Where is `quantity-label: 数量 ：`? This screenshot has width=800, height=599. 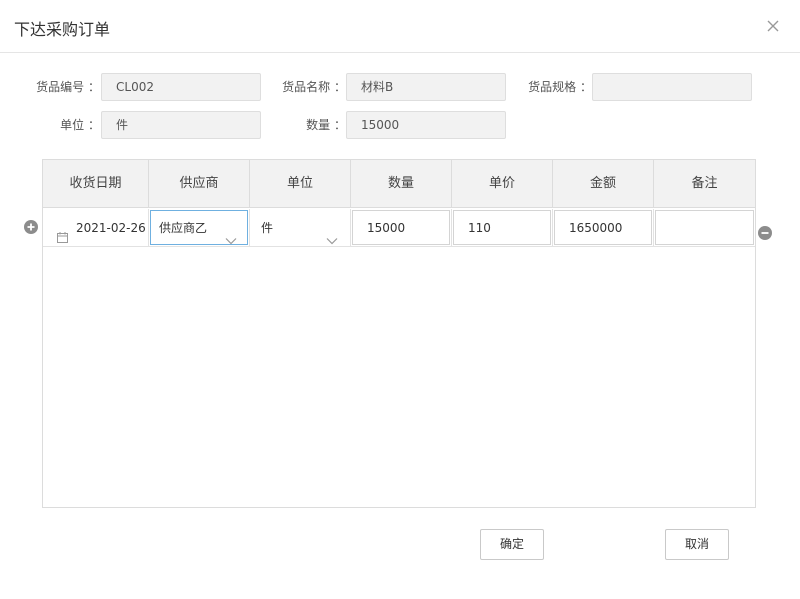
quantity-label: 数量 ： is located at coordinates (326, 125).